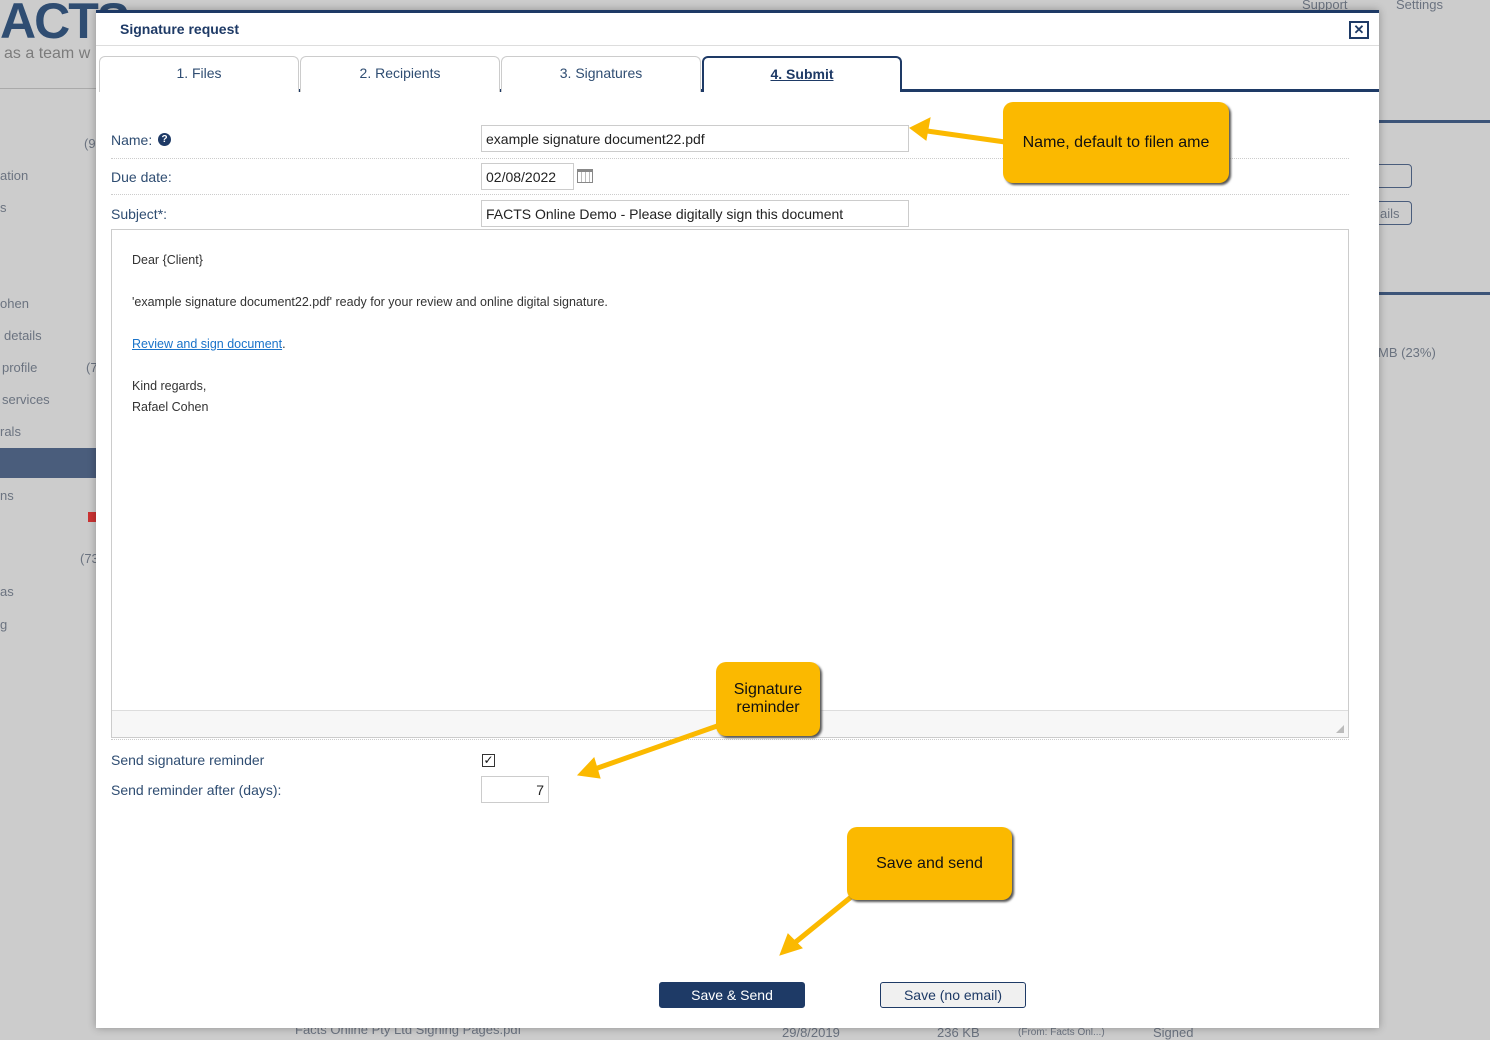  What do you see at coordinates (768, 699) in the screenshot?
I see `callout-reminder: Signature reminder` at bounding box center [768, 699].